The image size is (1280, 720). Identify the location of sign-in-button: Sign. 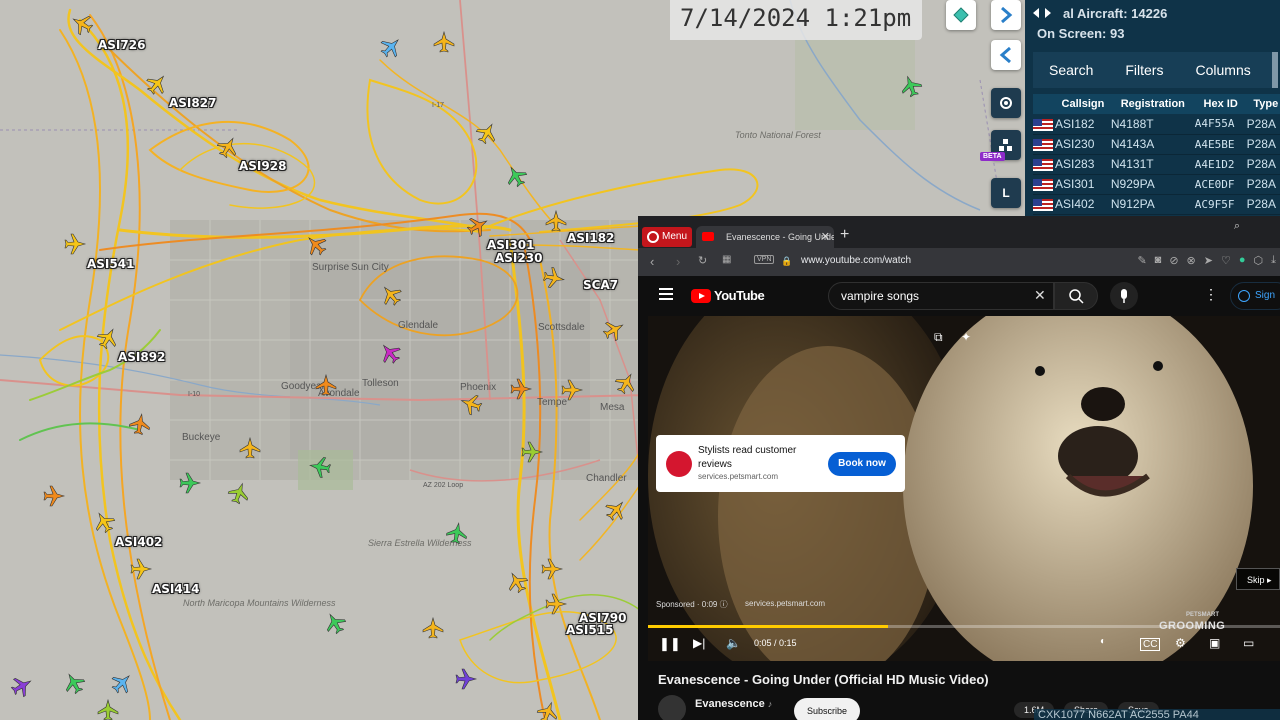
(1255, 296).